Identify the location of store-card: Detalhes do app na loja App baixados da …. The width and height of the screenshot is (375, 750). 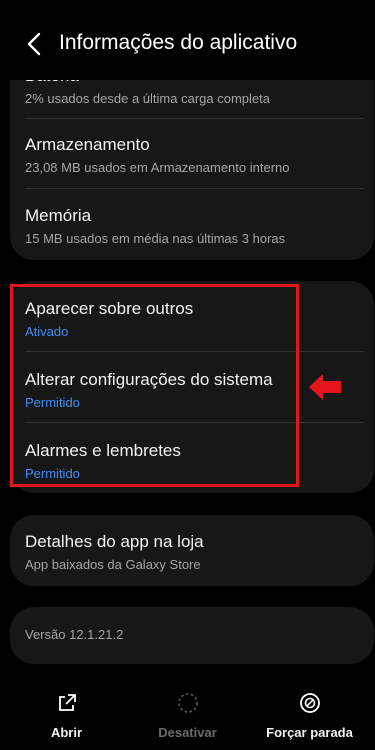
(192, 550).